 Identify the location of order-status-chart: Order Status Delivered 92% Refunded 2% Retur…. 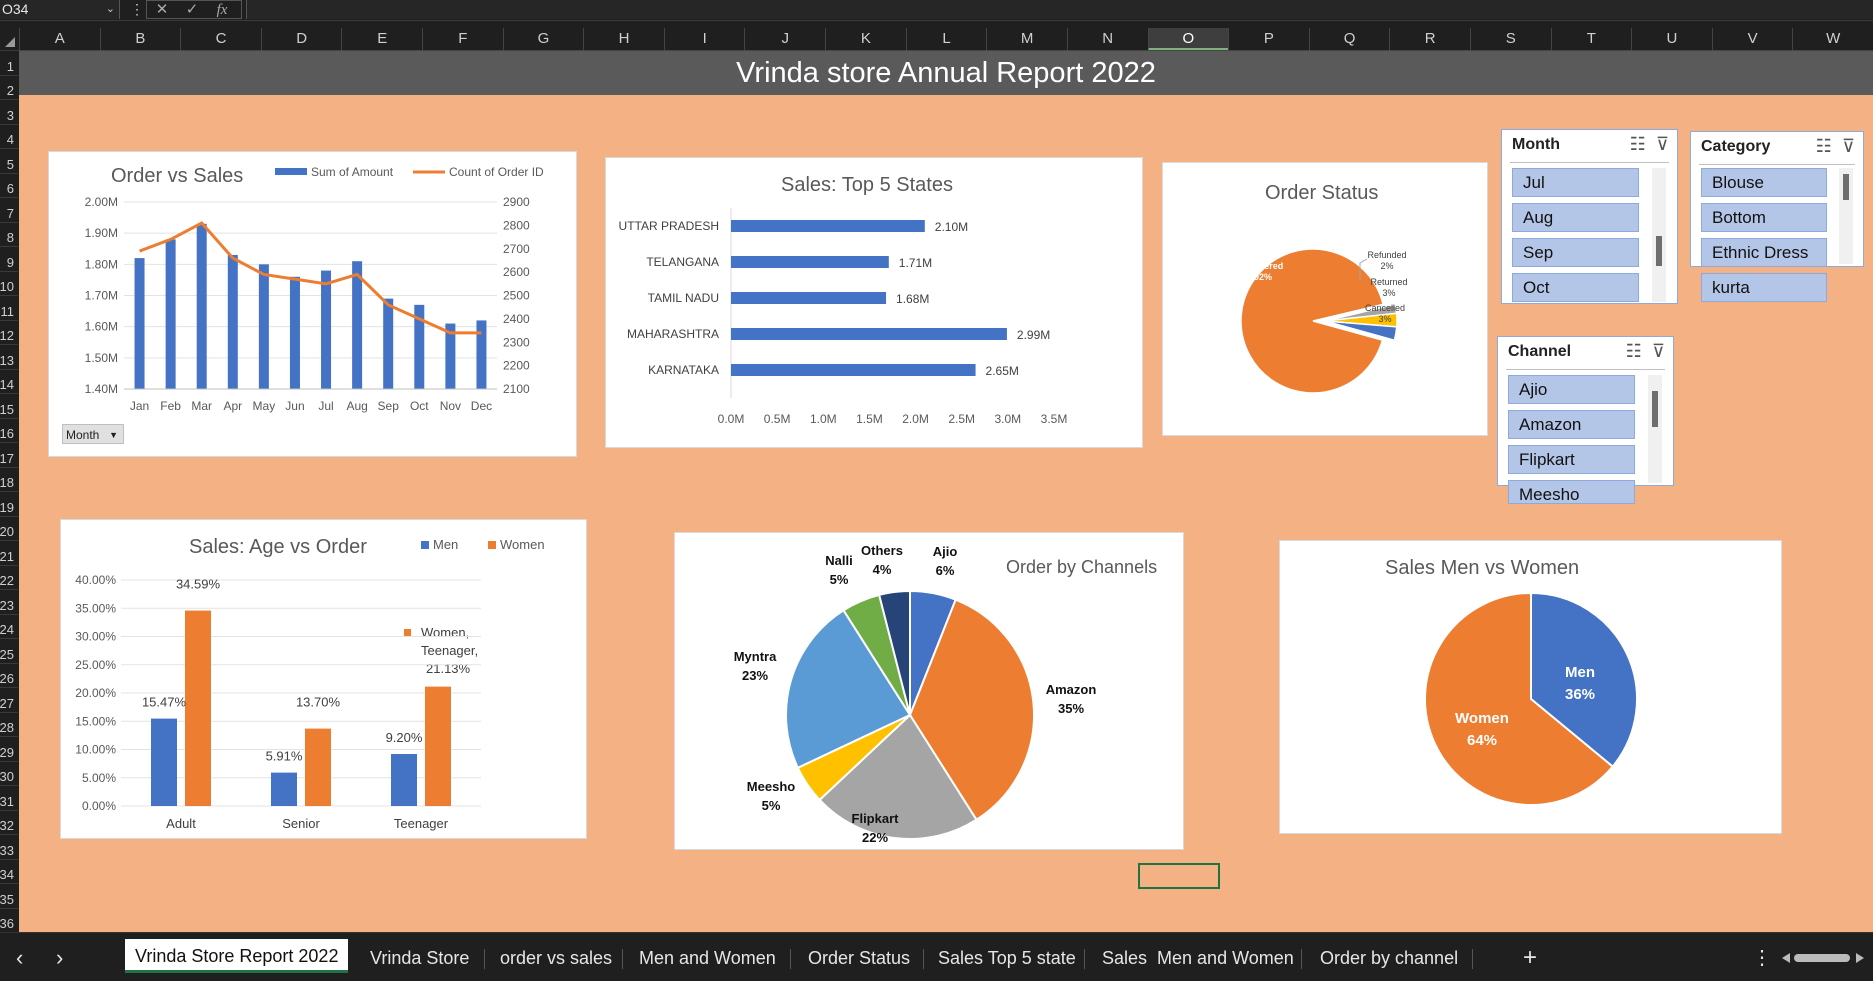
(1325, 299).